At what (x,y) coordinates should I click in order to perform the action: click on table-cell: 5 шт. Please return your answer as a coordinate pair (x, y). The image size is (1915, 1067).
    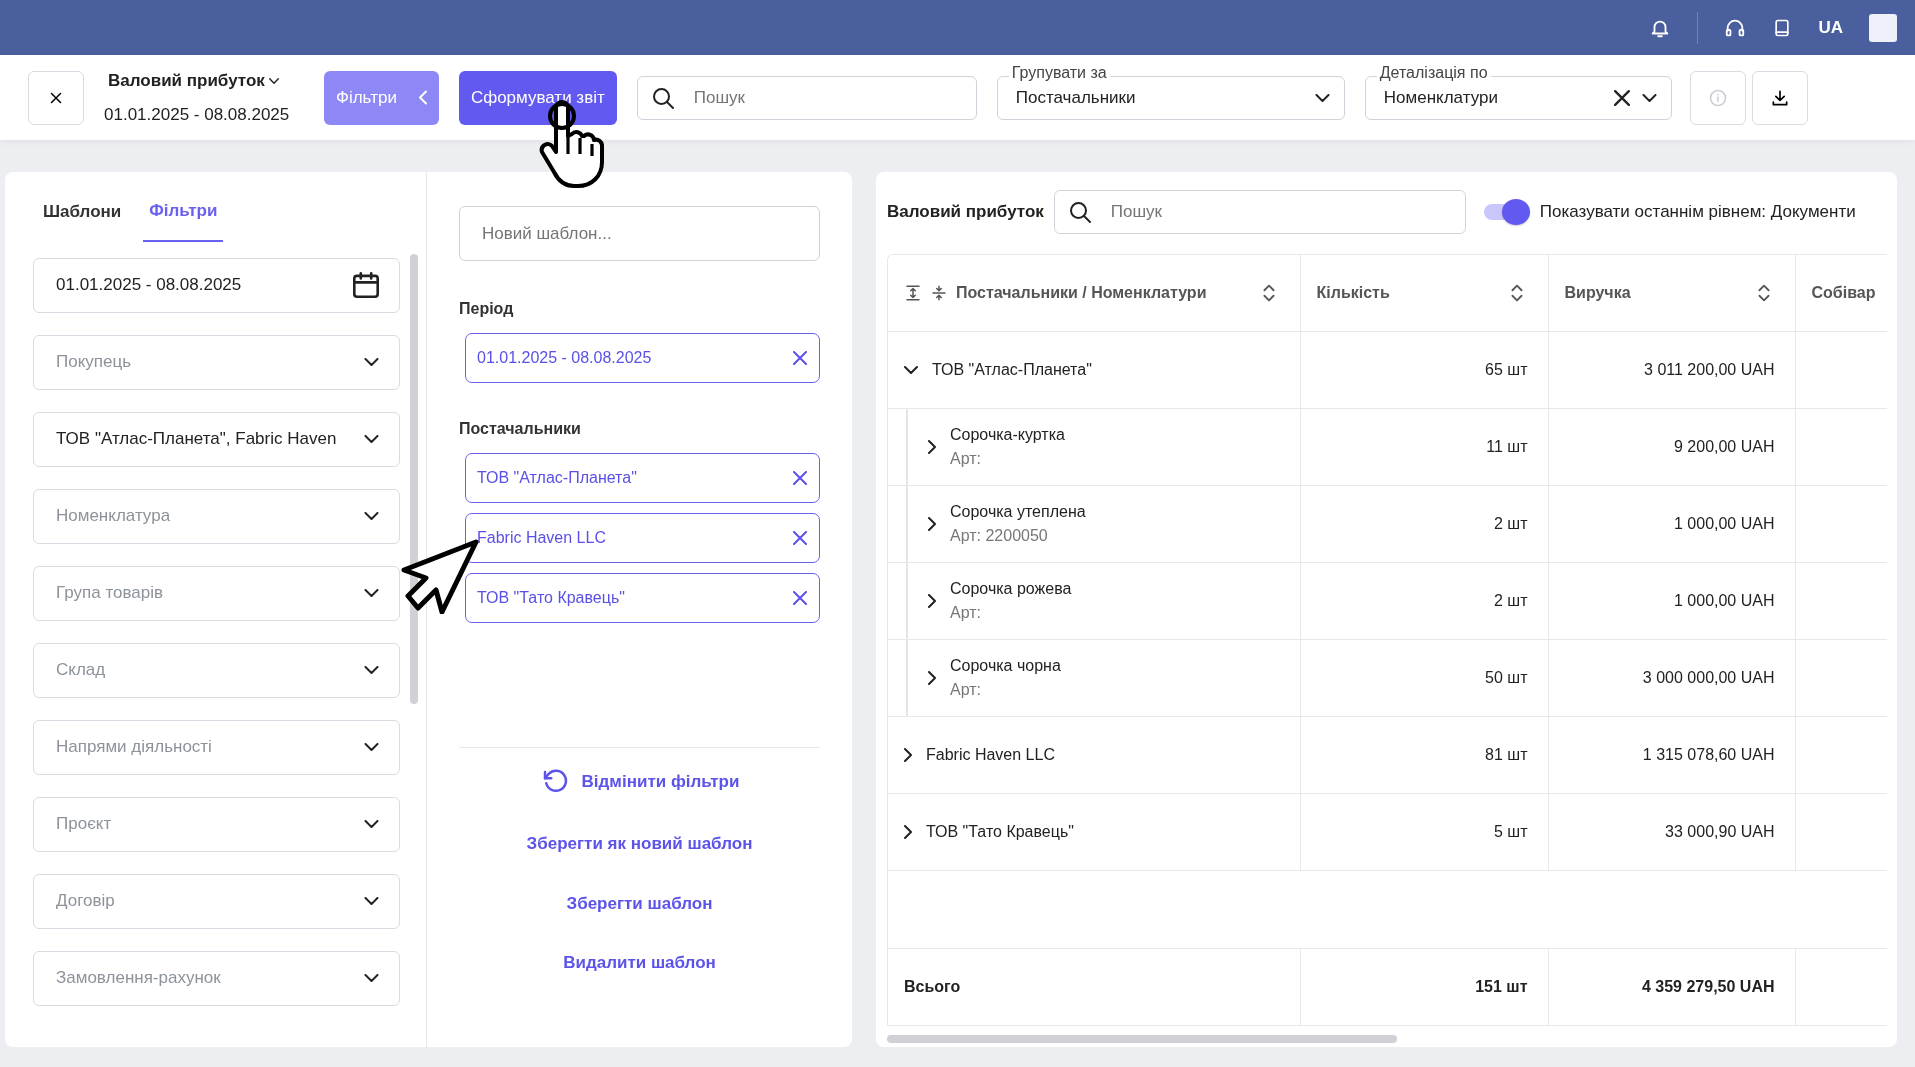
    Looking at the image, I should click on (1424, 831).